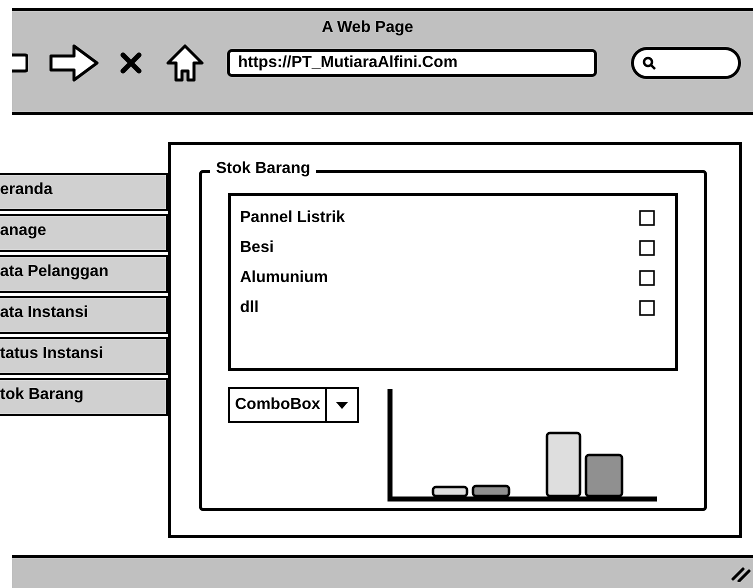  What do you see at coordinates (284, 278) in the screenshot?
I see `list-item: Alumunium` at bounding box center [284, 278].